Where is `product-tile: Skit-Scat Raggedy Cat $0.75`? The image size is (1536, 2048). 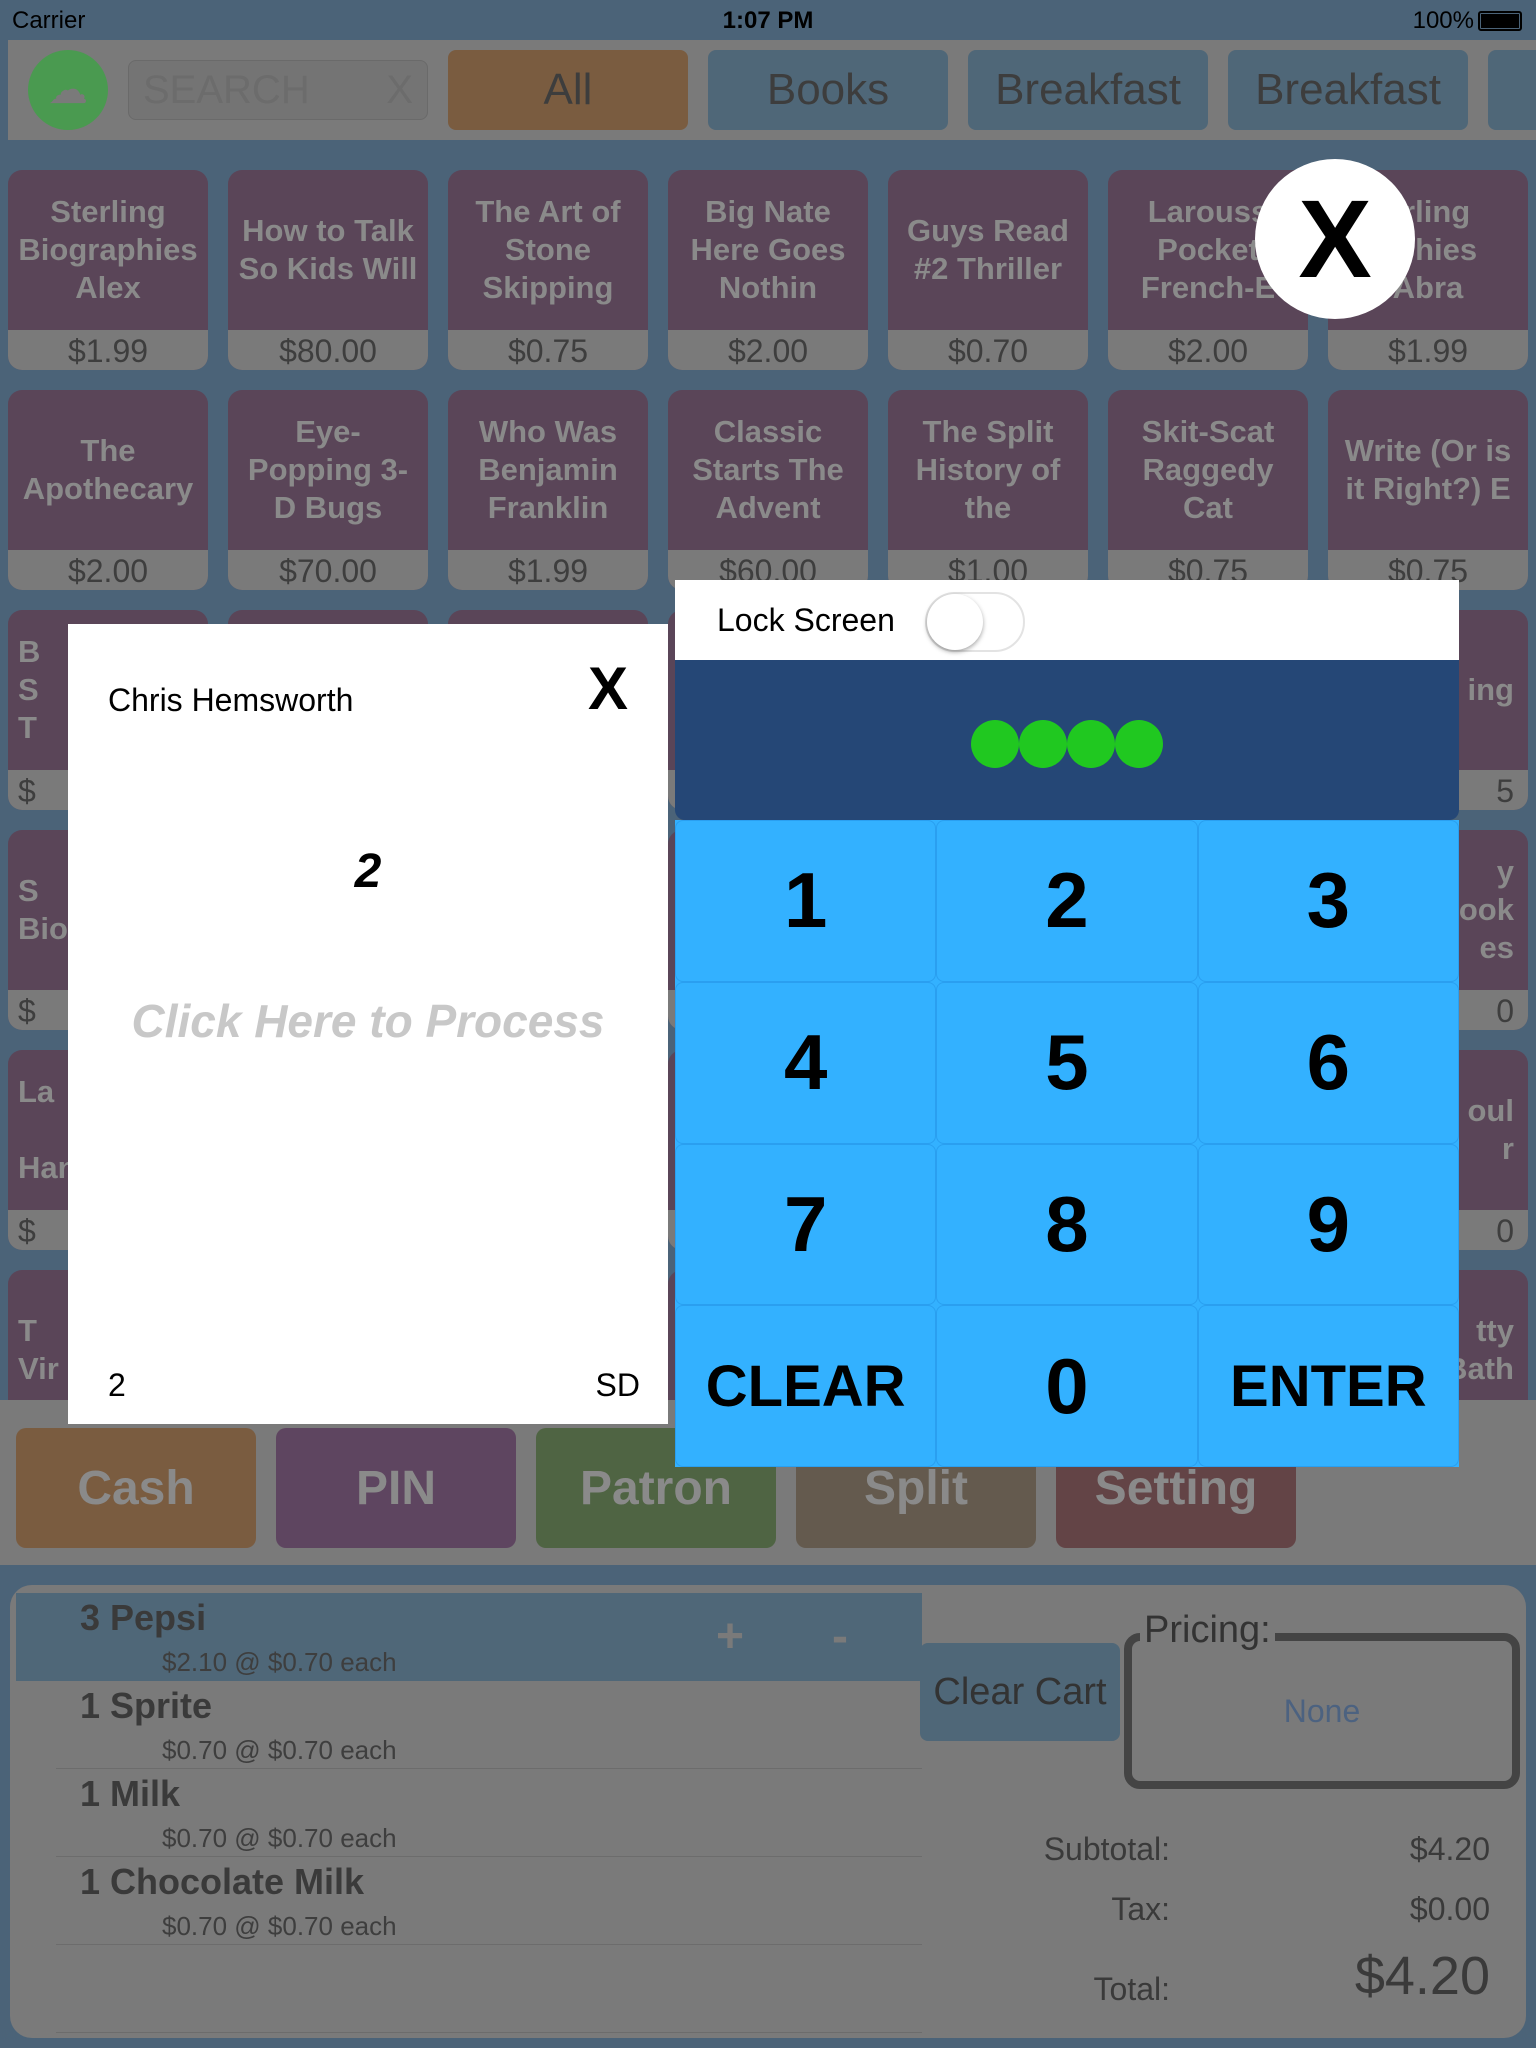
product-tile: Skit-Scat Raggedy Cat $0.75 is located at coordinates (1208, 490).